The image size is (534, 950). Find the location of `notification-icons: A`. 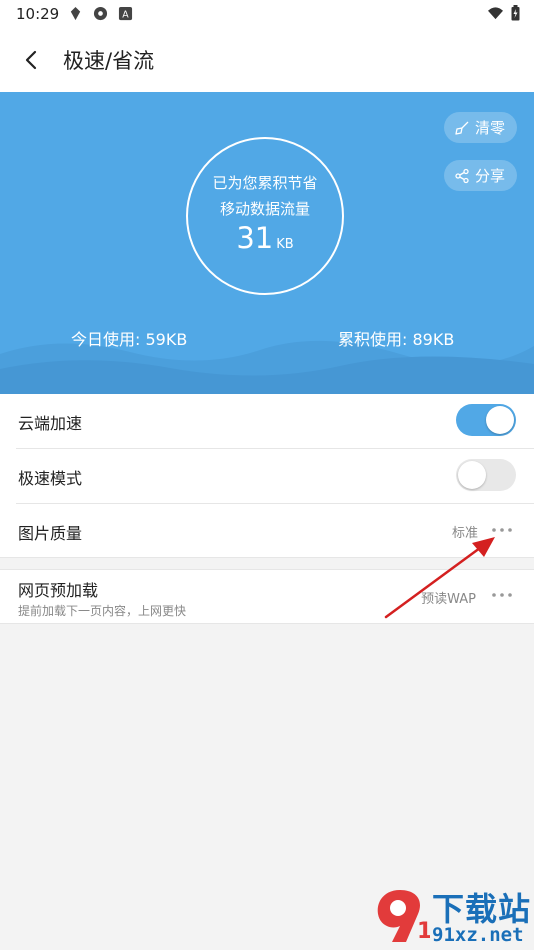

notification-icons: A is located at coordinates (100, 13).